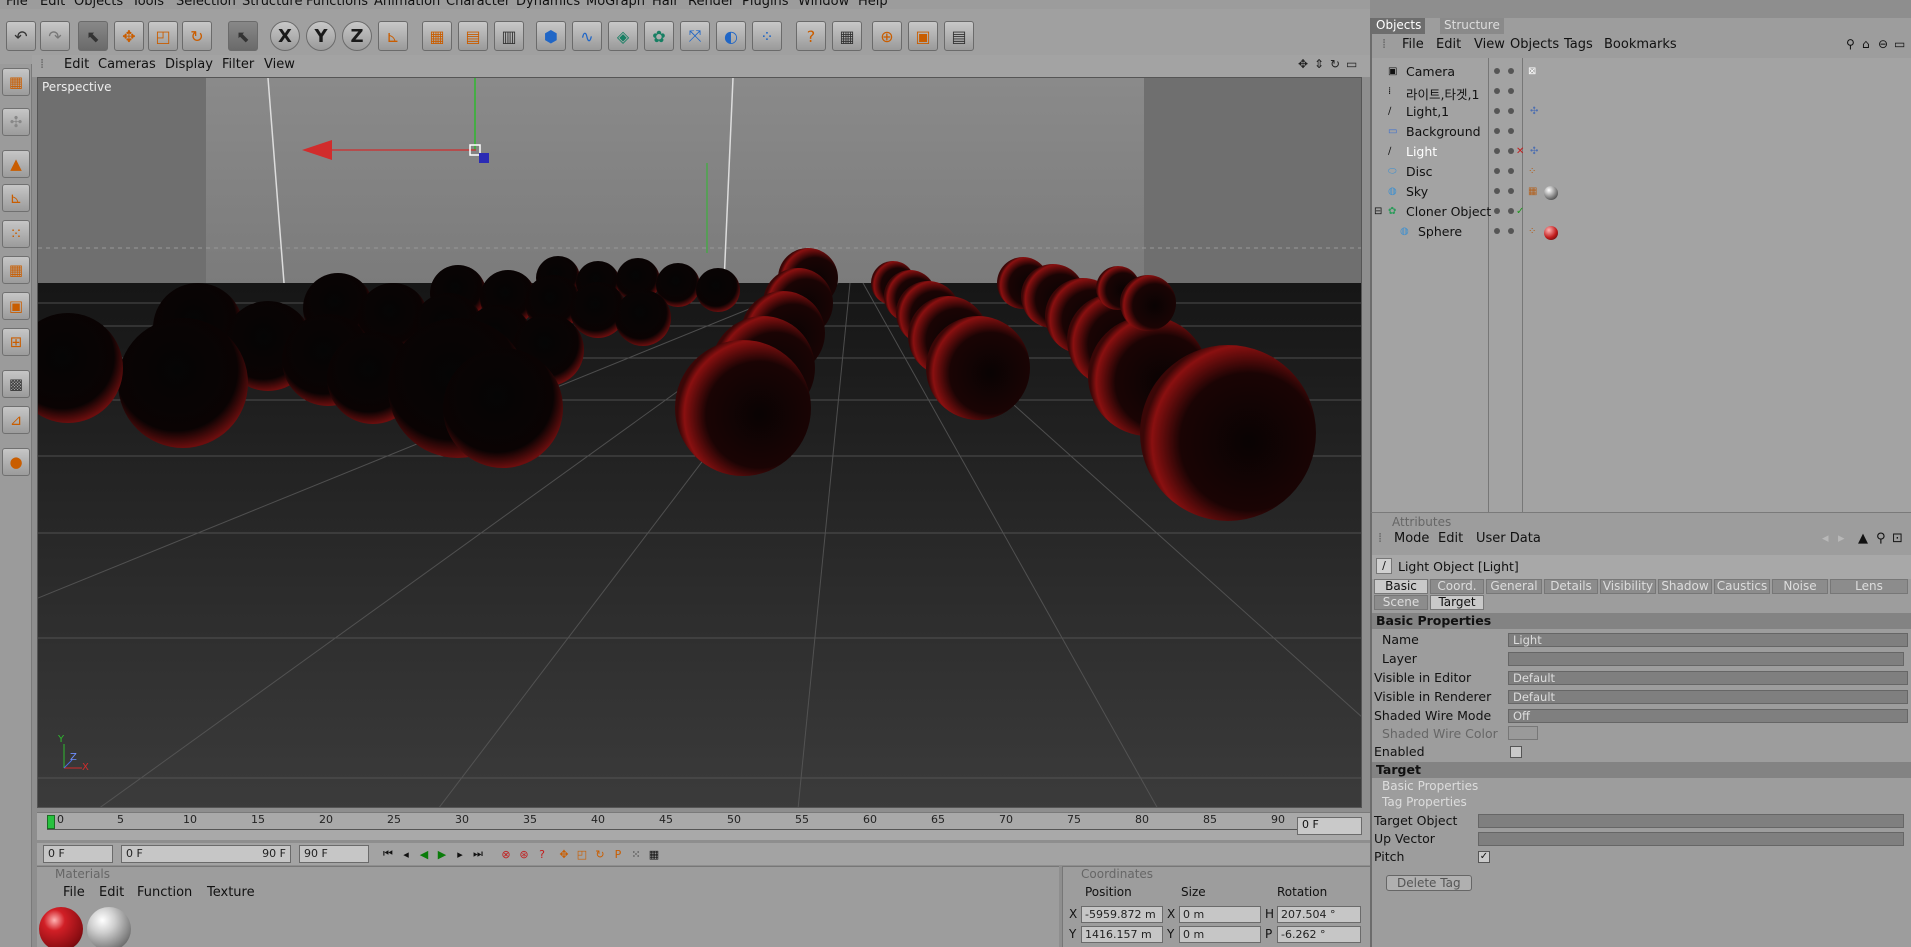 The image size is (1911, 947). I want to click on tab-caustics: Caustics, so click(1742, 586).